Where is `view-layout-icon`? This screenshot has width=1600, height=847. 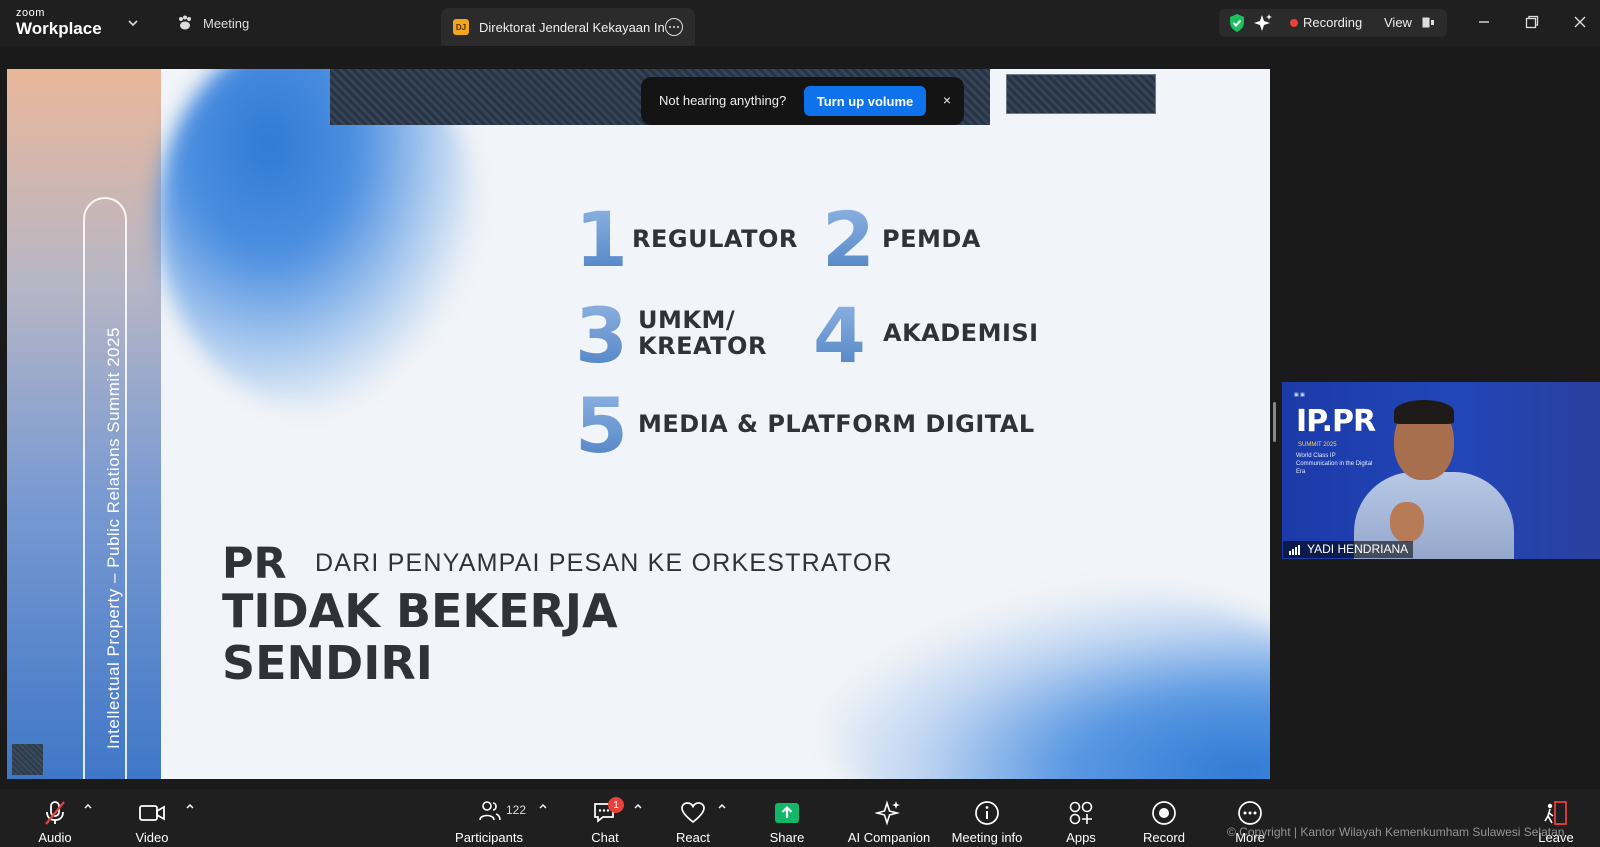
view-layout-icon is located at coordinates (1428, 22).